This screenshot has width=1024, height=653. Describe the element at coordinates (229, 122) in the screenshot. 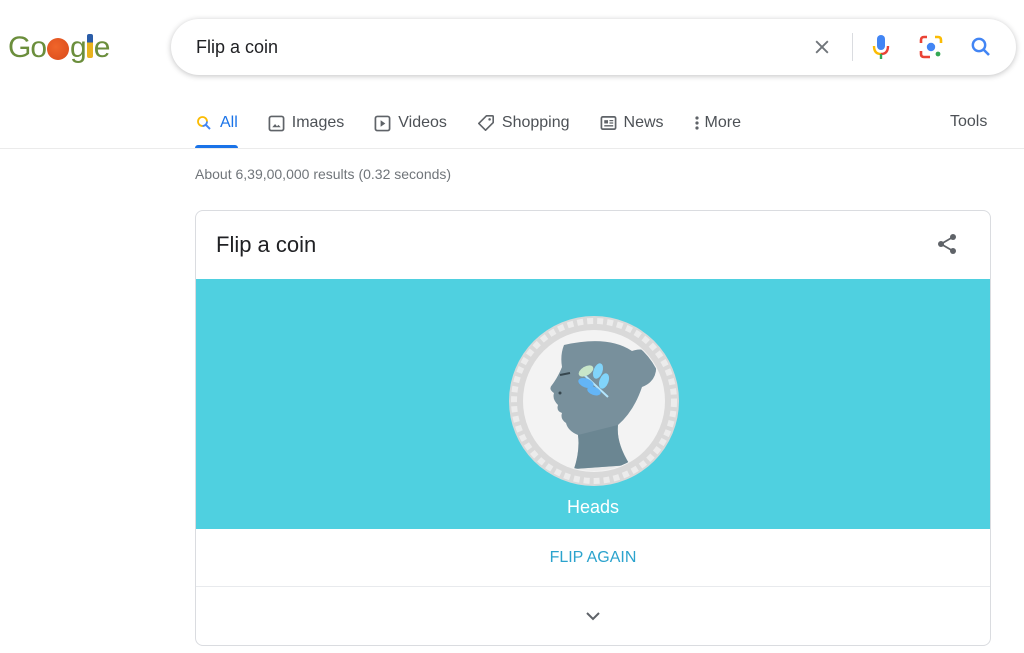

I see `tab-label: All` at that location.